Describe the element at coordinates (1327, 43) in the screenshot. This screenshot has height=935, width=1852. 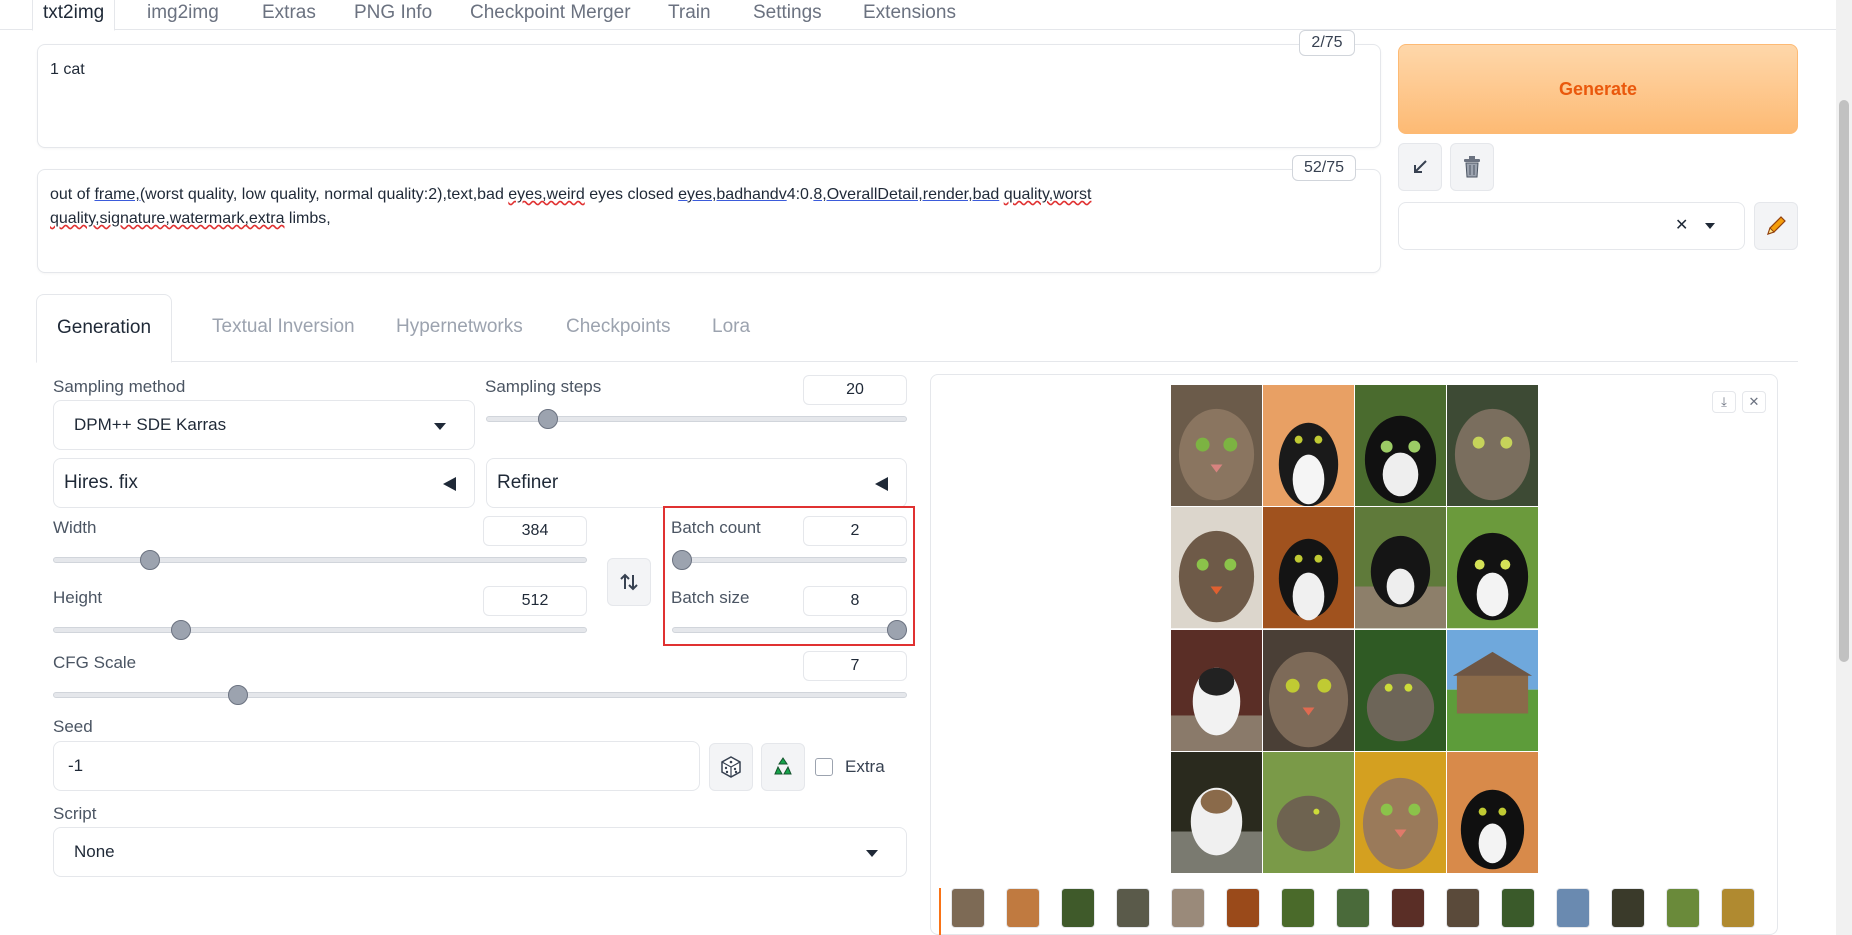
I see `positive-token-counter: 2/75` at that location.